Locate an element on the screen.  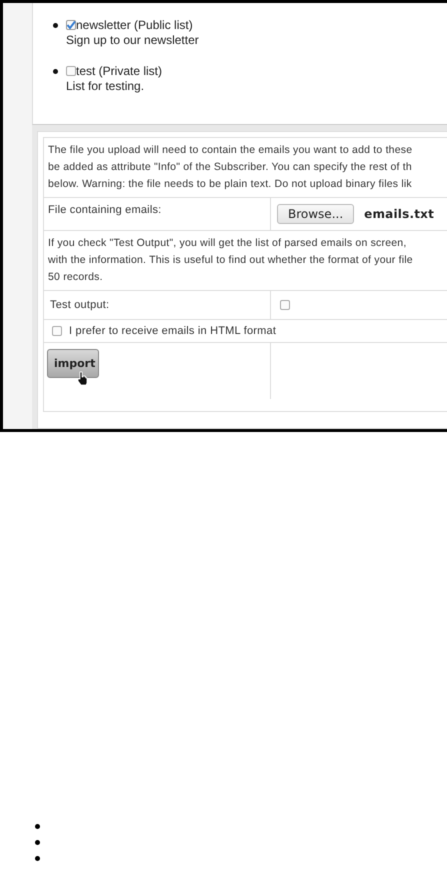
instruction-text: below. Warning: the file needs to be plain text. Do not upload binary files lik is located at coordinates (230, 184).